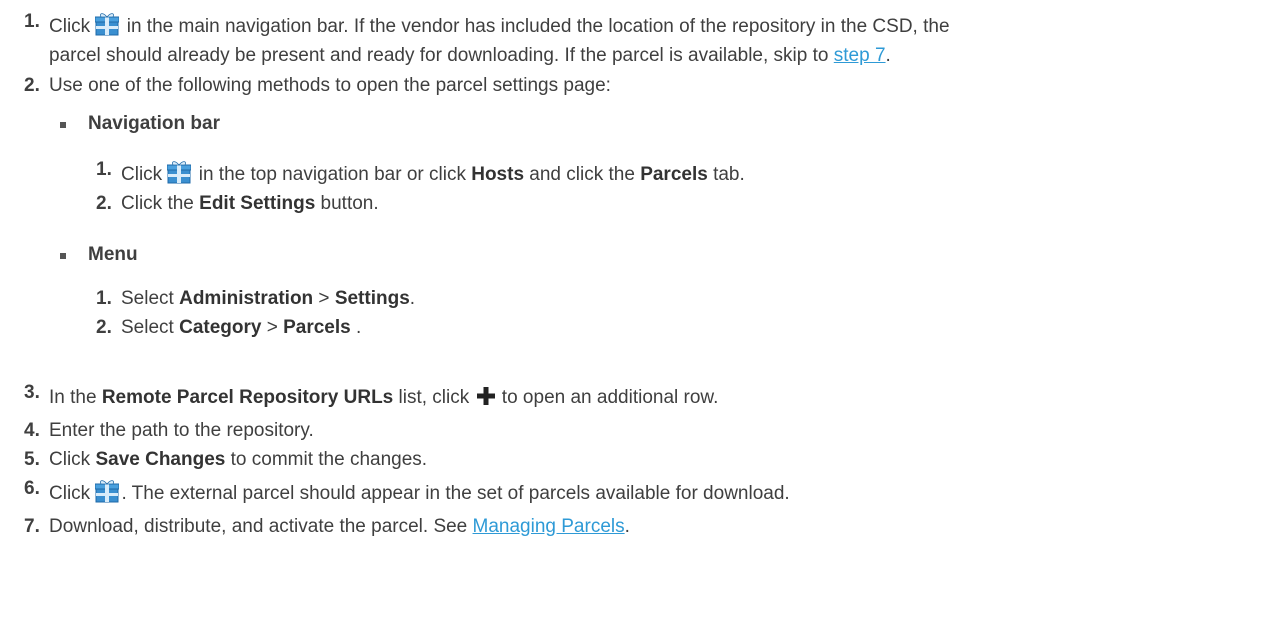  I want to click on step-4: 4. Enter the path to the repository., so click(644, 430).